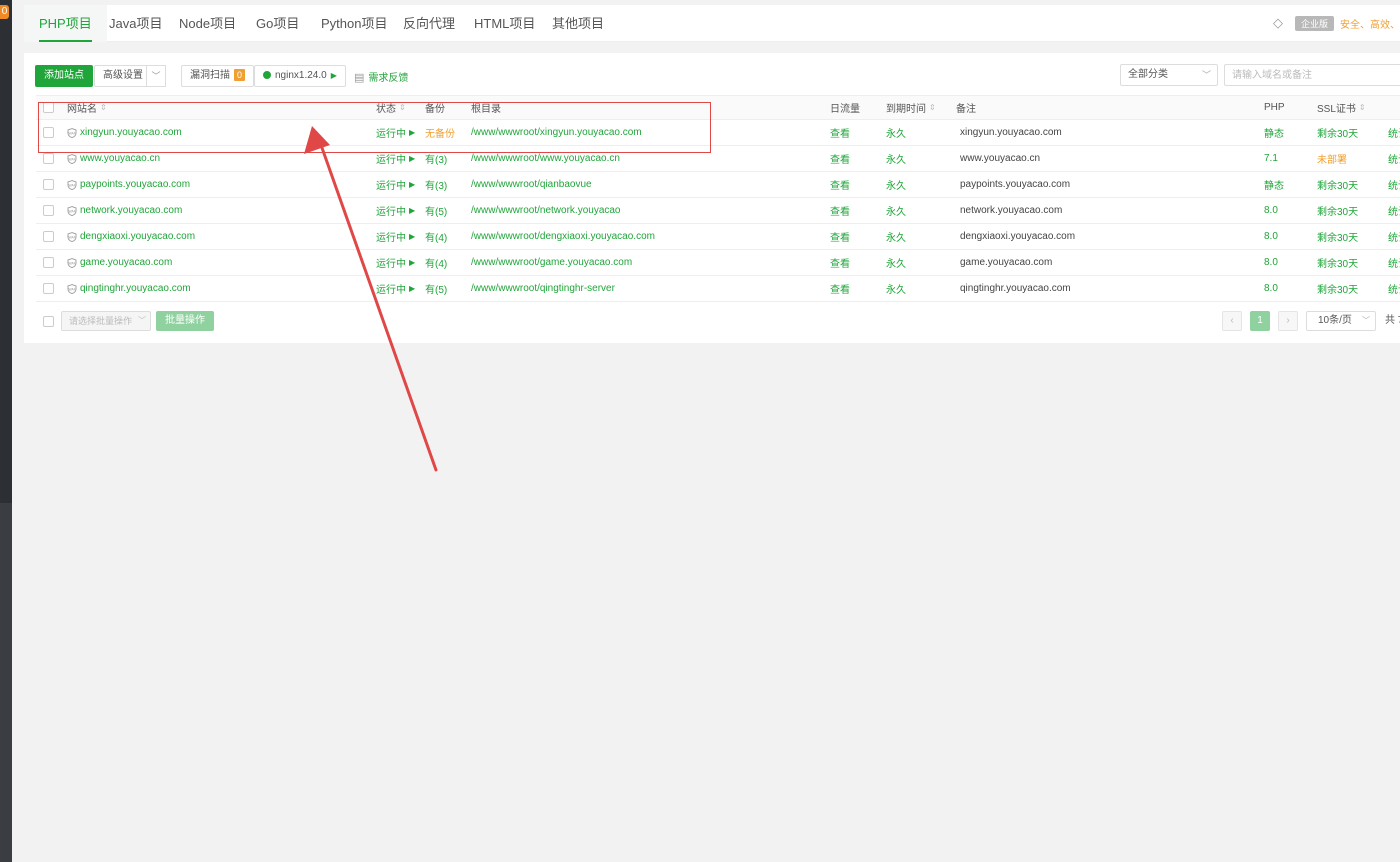  I want to click on ssl-cell: 未部署, so click(1332, 158).